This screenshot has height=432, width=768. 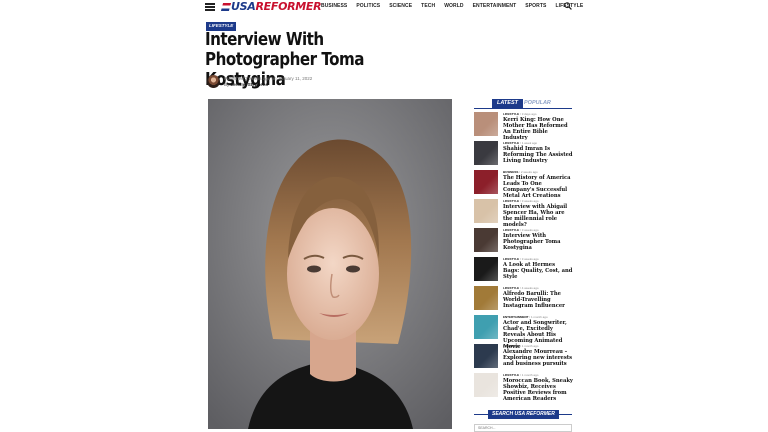 I want to click on nav-world: WORLD, so click(x=453, y=6).